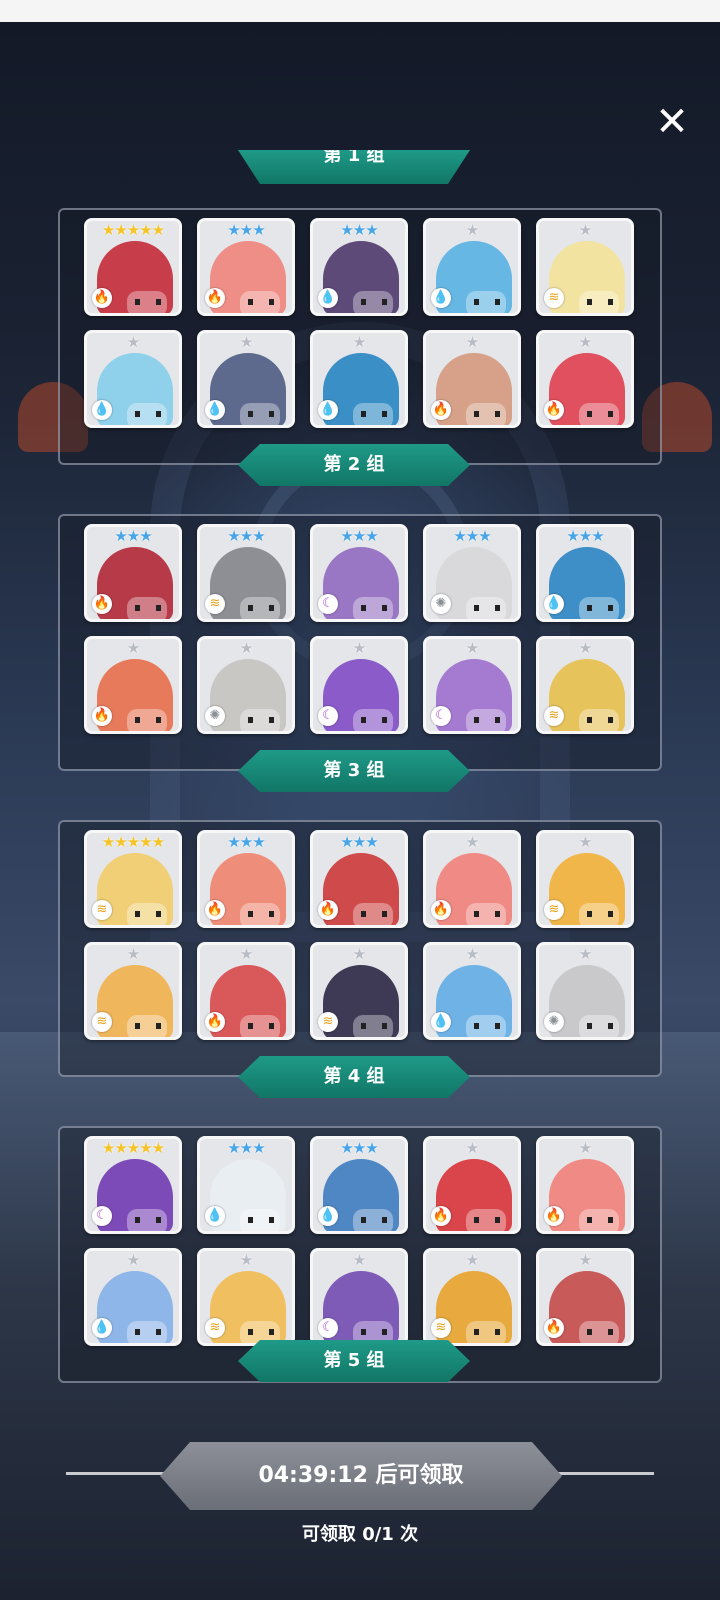 This screenshot has width=720, height=1600. Describe the element at coordinates (354, 1360) in the screenshot. I see `group-banner-last-label: 第 5 组` at that location.